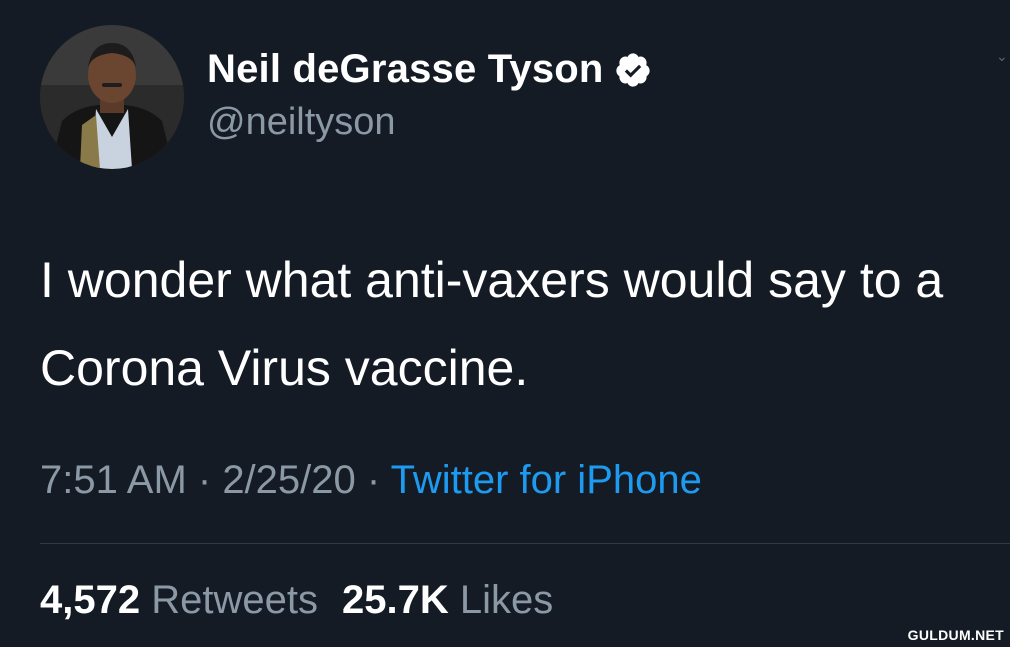 The height and width of the screenshot is (647, 1010). What do you see at coordinates (525, 543) in the screenshot?
I see `divider` at bounding box center [525, 543].